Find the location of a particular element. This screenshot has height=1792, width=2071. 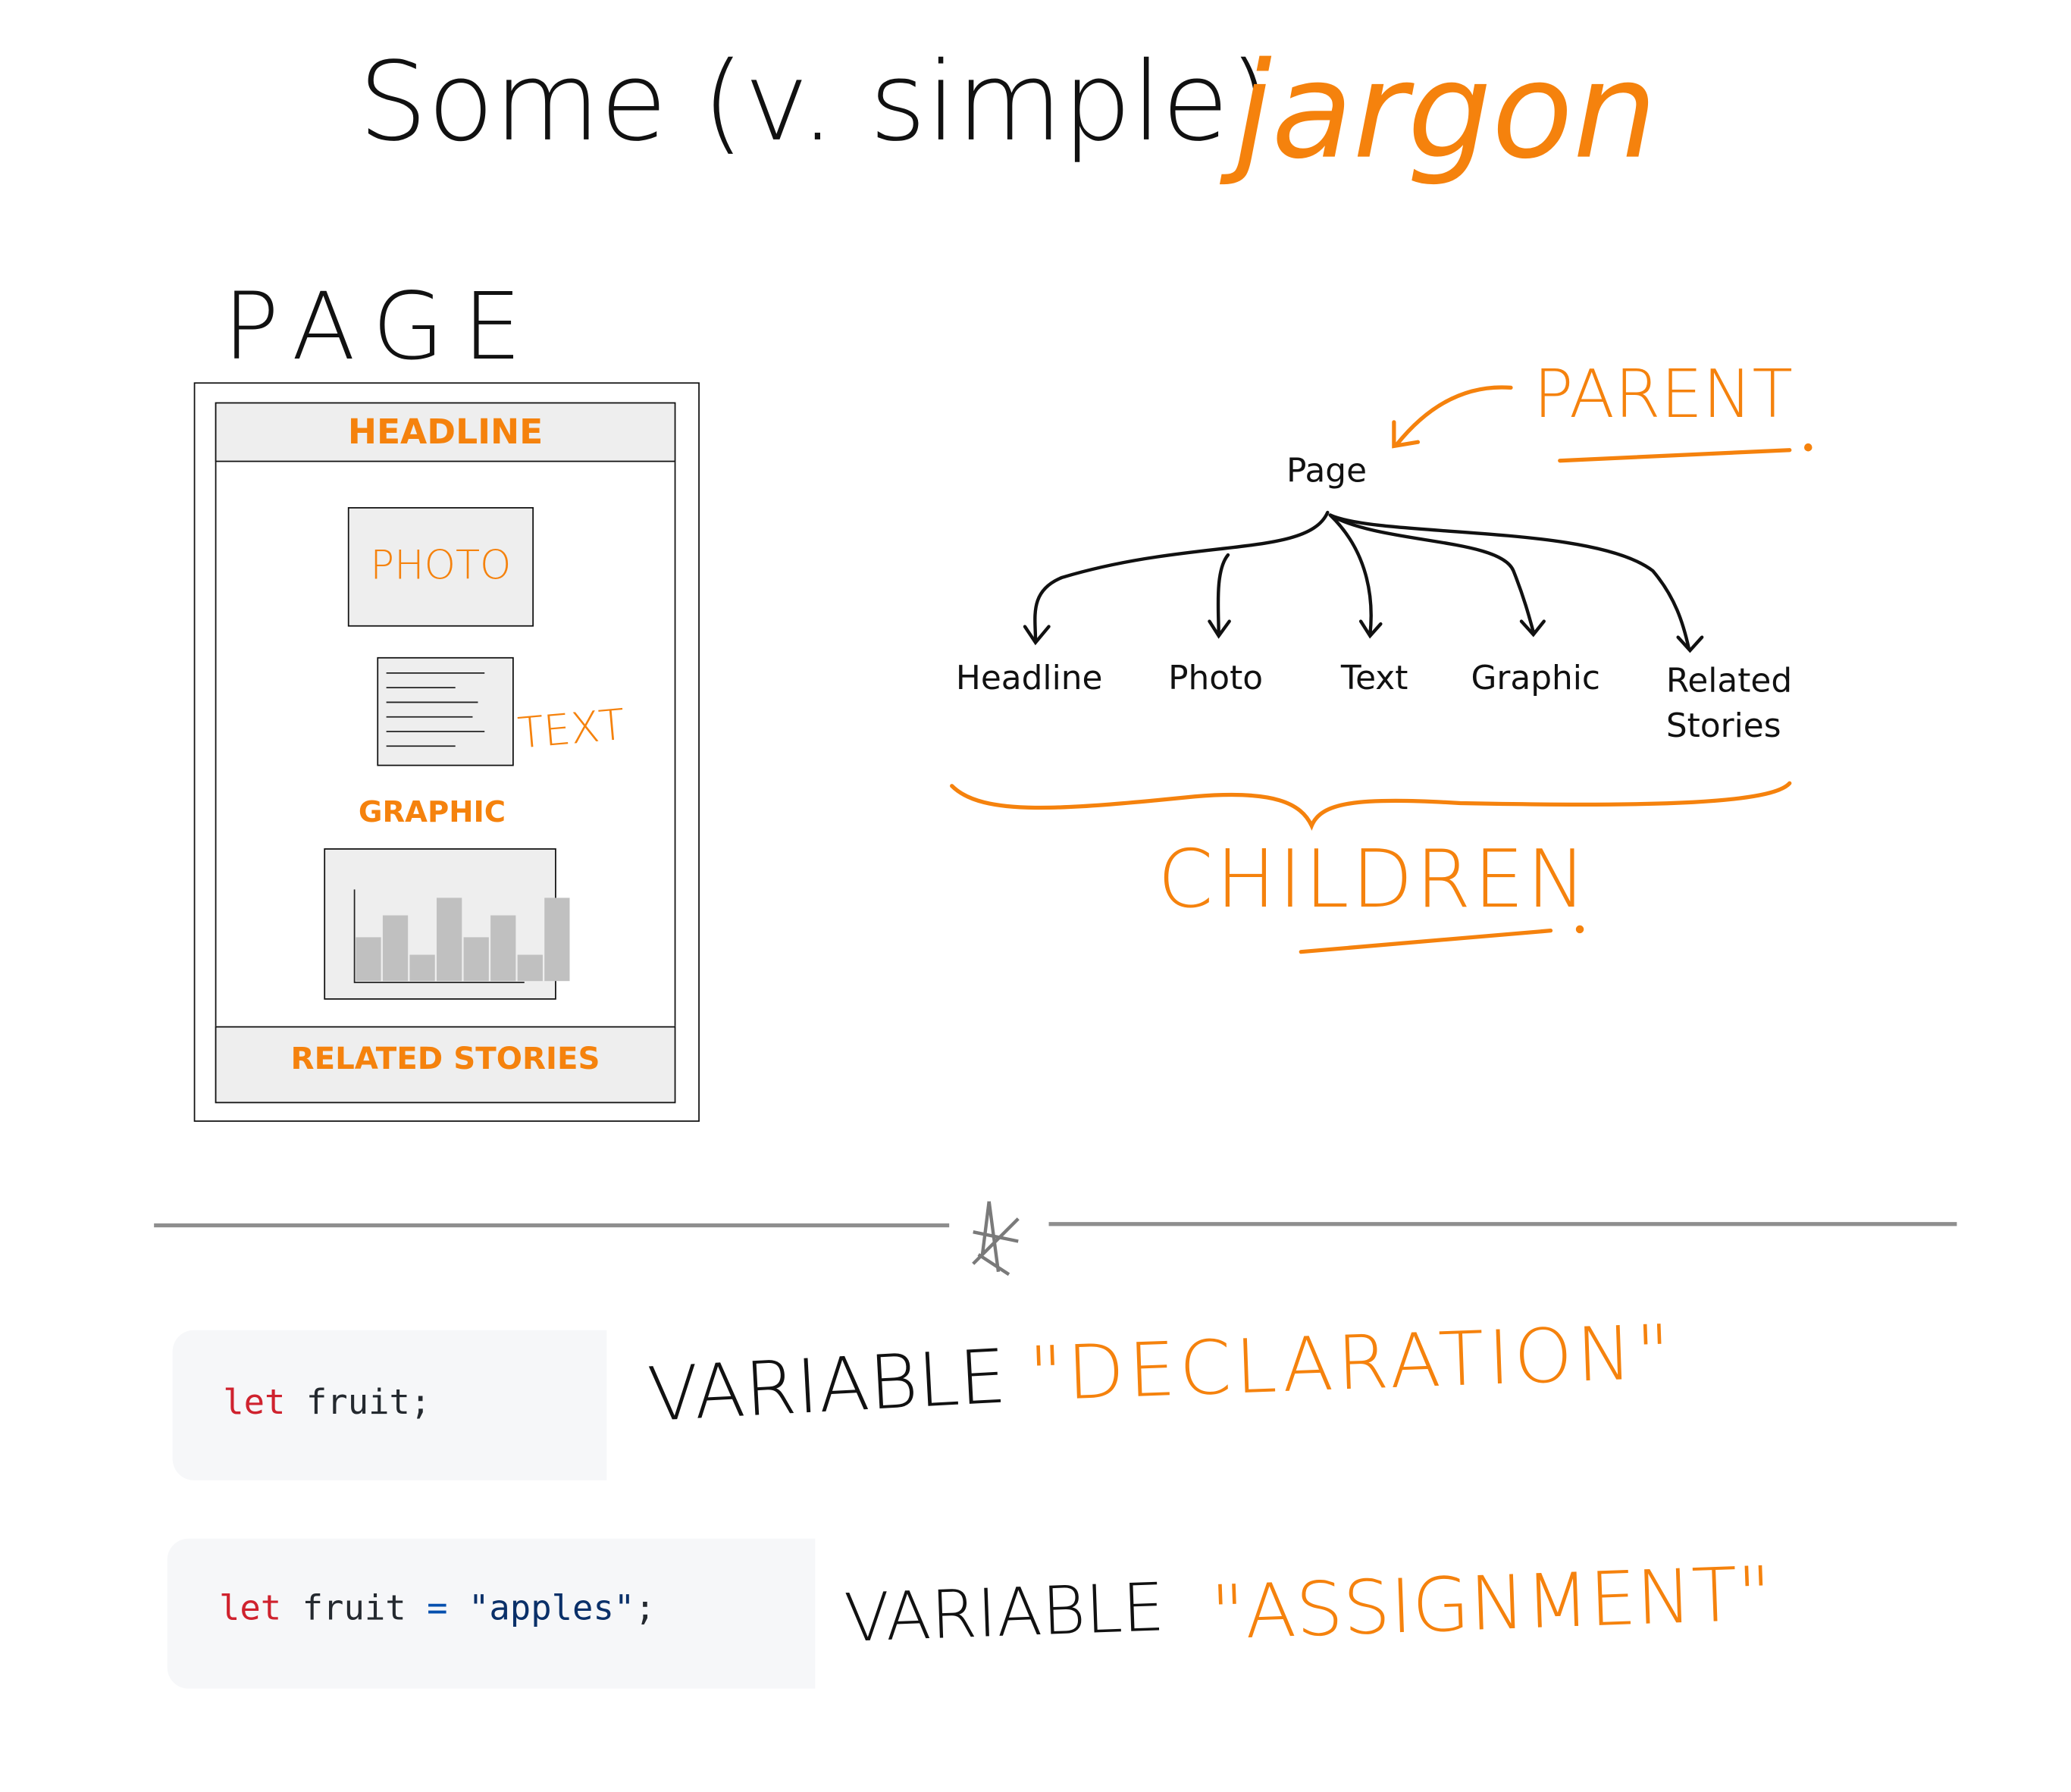

tree-child-graphic: Graphic is located at coordinates (1536, 677).